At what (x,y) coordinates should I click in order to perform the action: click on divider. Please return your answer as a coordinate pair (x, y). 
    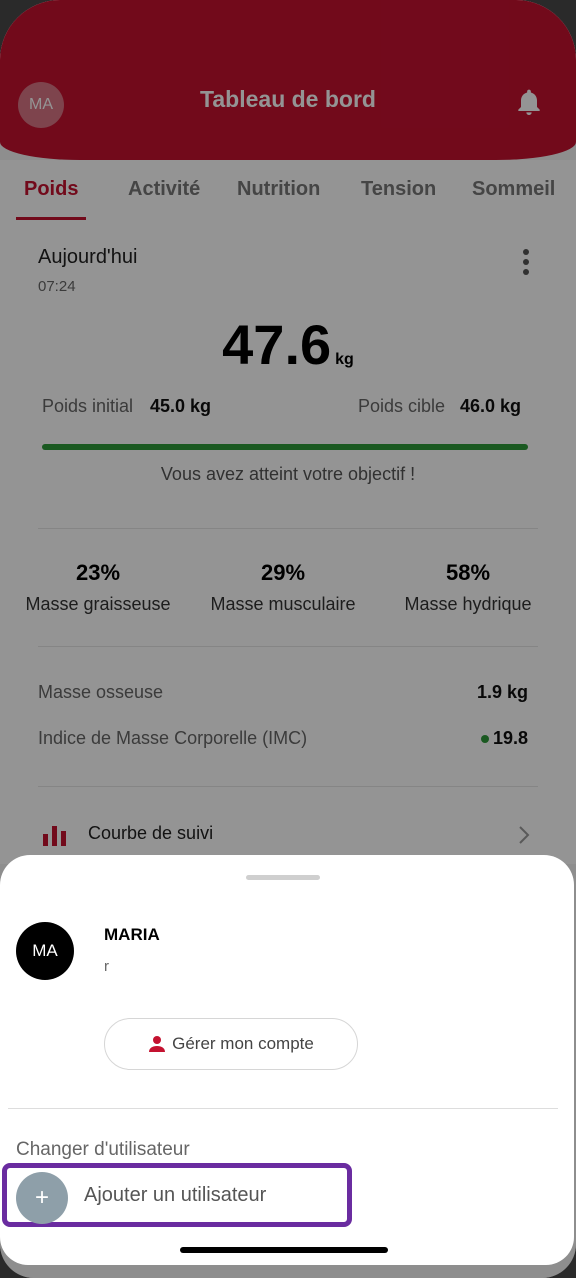
    Looking at the image, I should click on (283, 1108).